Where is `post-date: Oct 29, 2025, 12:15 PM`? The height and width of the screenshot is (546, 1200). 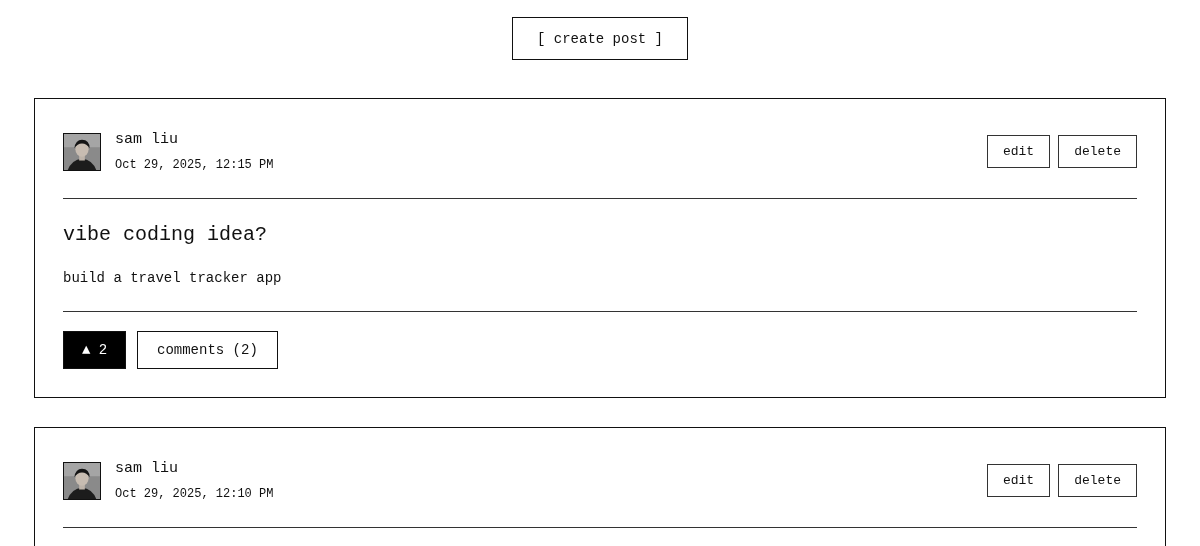
post-date: Oct 29, 2025, 12:15 PM is located at coordinates (194, 165).